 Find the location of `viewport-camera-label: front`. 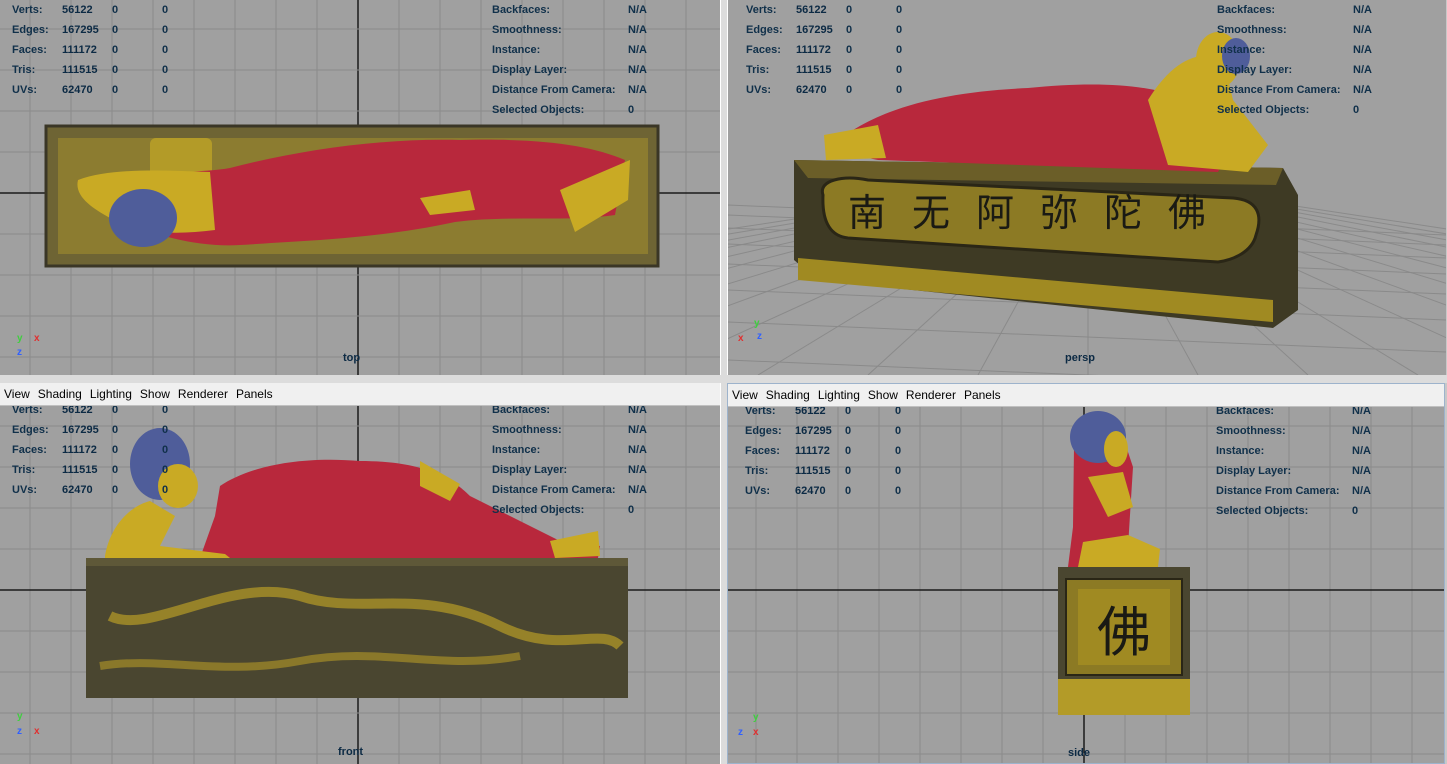

viewport-camera-label: front is located at coordinates (351, 752).